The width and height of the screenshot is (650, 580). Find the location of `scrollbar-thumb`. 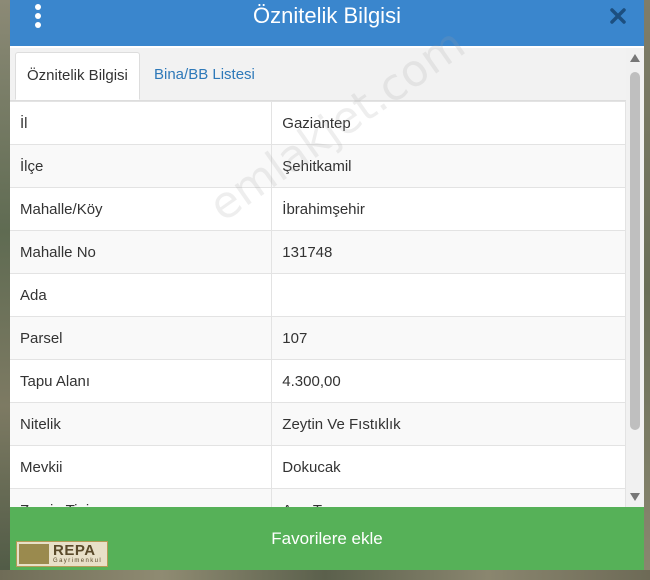

scrollbar-thumb is located at coordinates (635, 251).